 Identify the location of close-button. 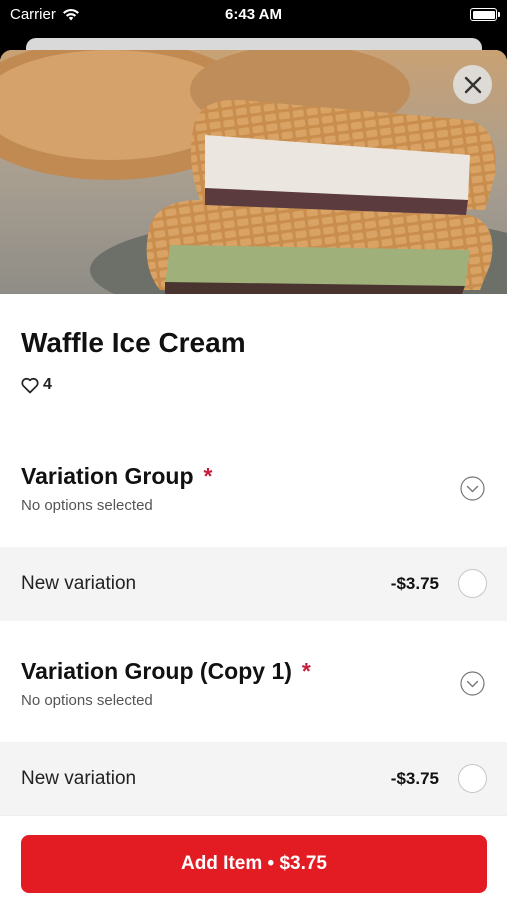
(472, 84).